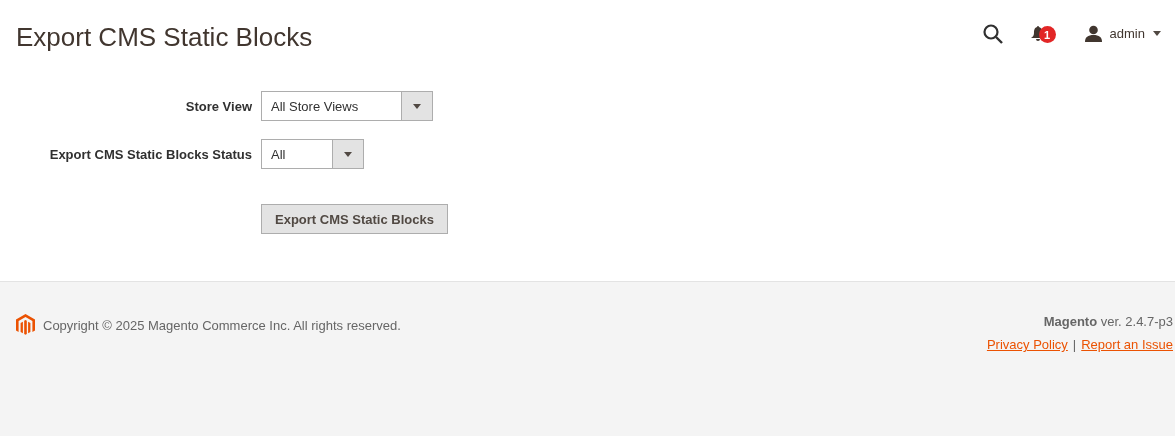 This screenshot has width=1175, height=436. Describe the element at coordinates (218, 106) in the screenshot. I see `field-label: Store View` at that location.